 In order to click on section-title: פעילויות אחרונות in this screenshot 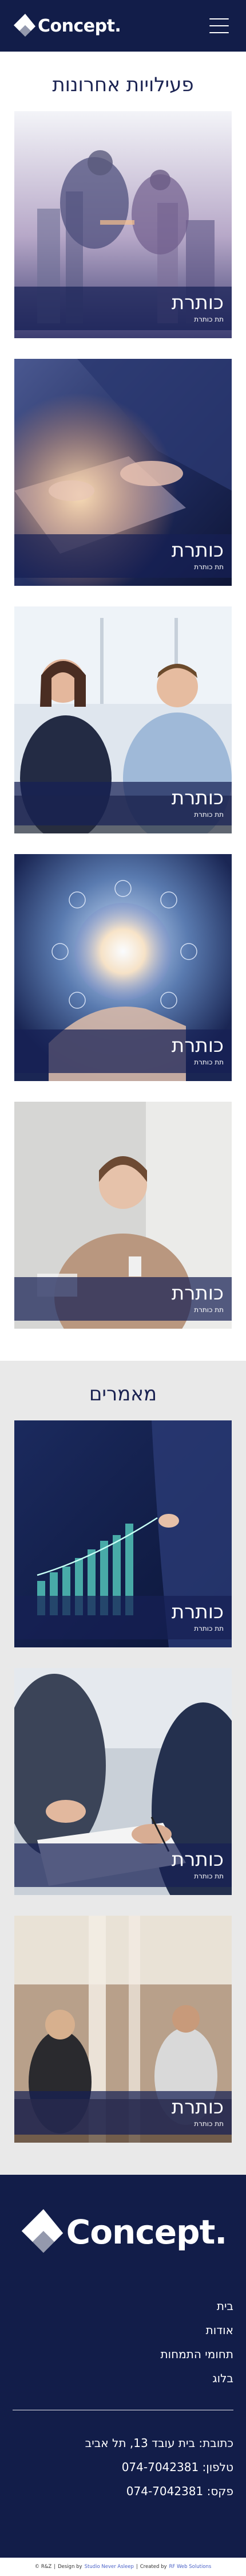, I will do `click(123, 84)`.